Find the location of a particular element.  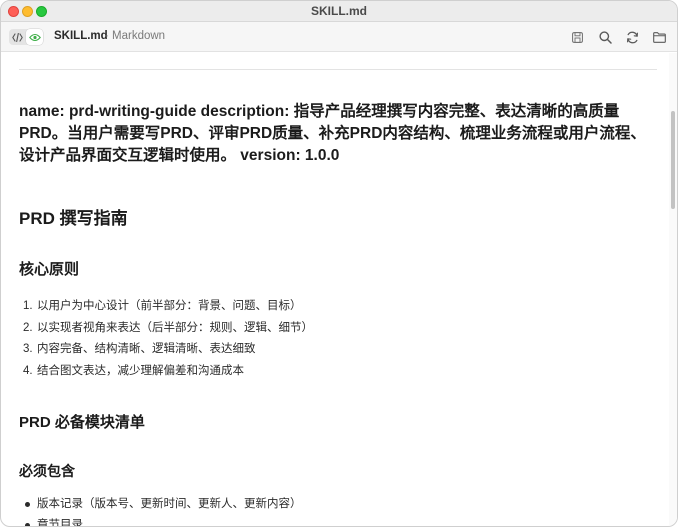

list-item: 版本记录（版本号、更新时间、更新人、更新内容） is located at coordinates (162, 507).